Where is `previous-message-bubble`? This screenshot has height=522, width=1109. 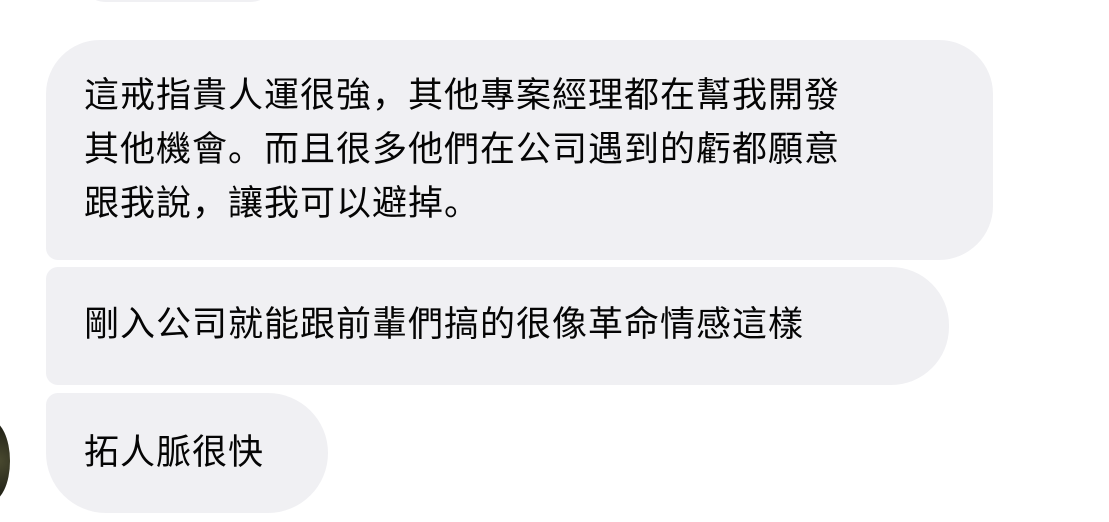
previous-message-bubble is located at coordinates (178, 1).